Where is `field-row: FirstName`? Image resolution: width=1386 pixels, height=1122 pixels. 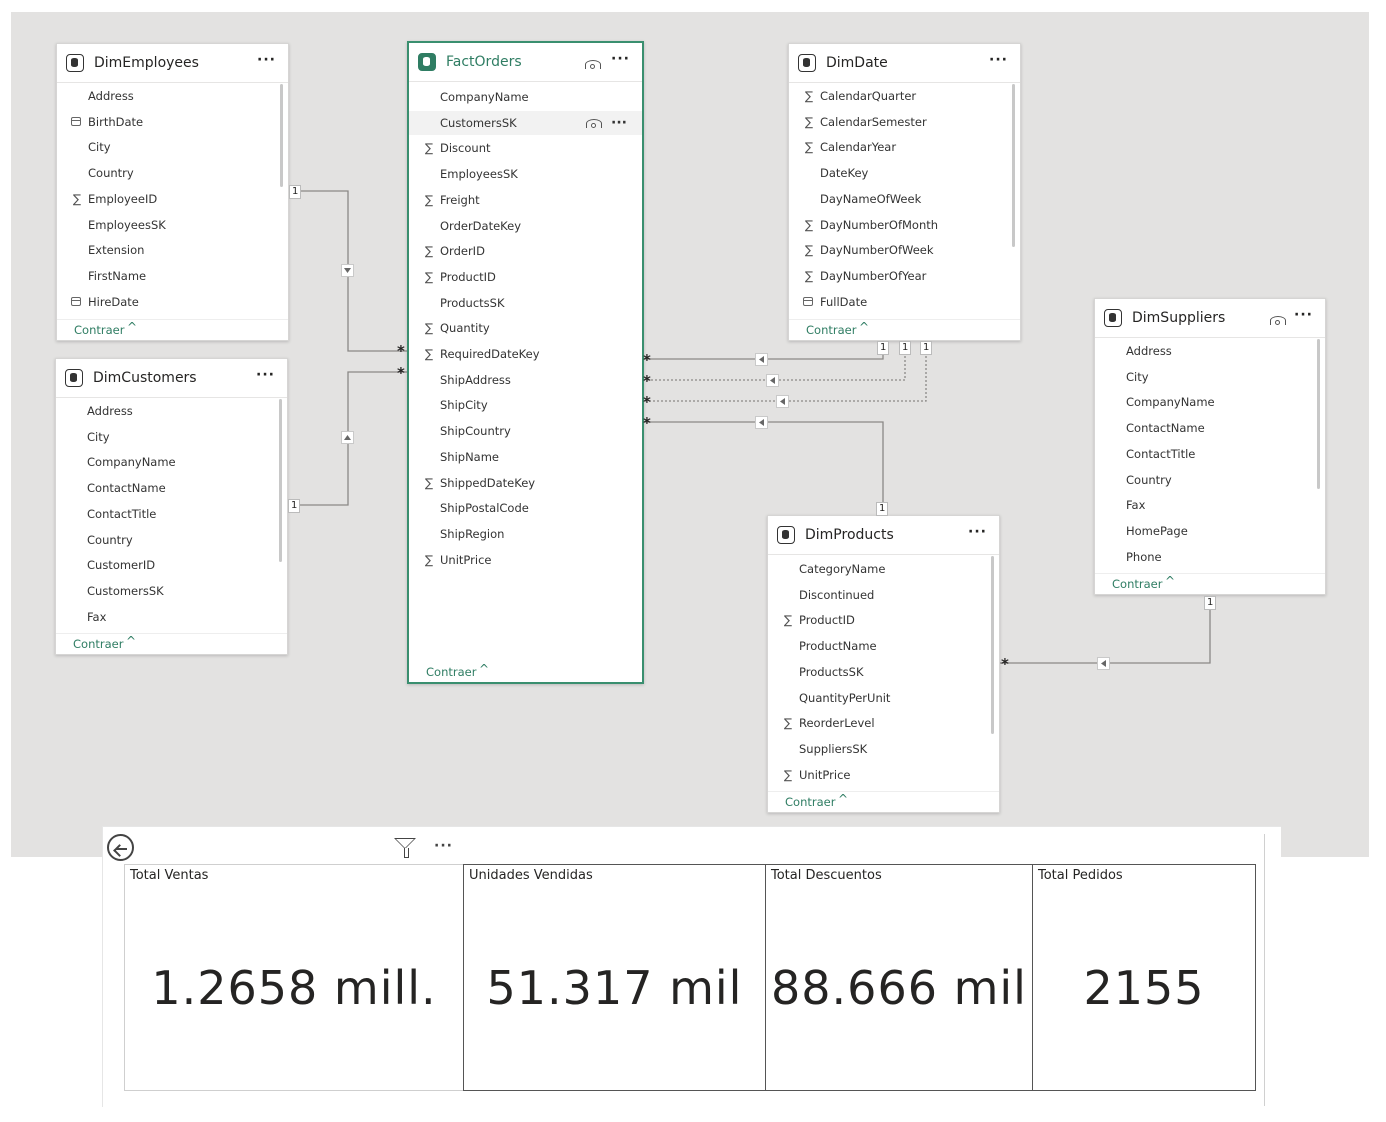 field-row: FirstName is located at coordinates (172, 276).